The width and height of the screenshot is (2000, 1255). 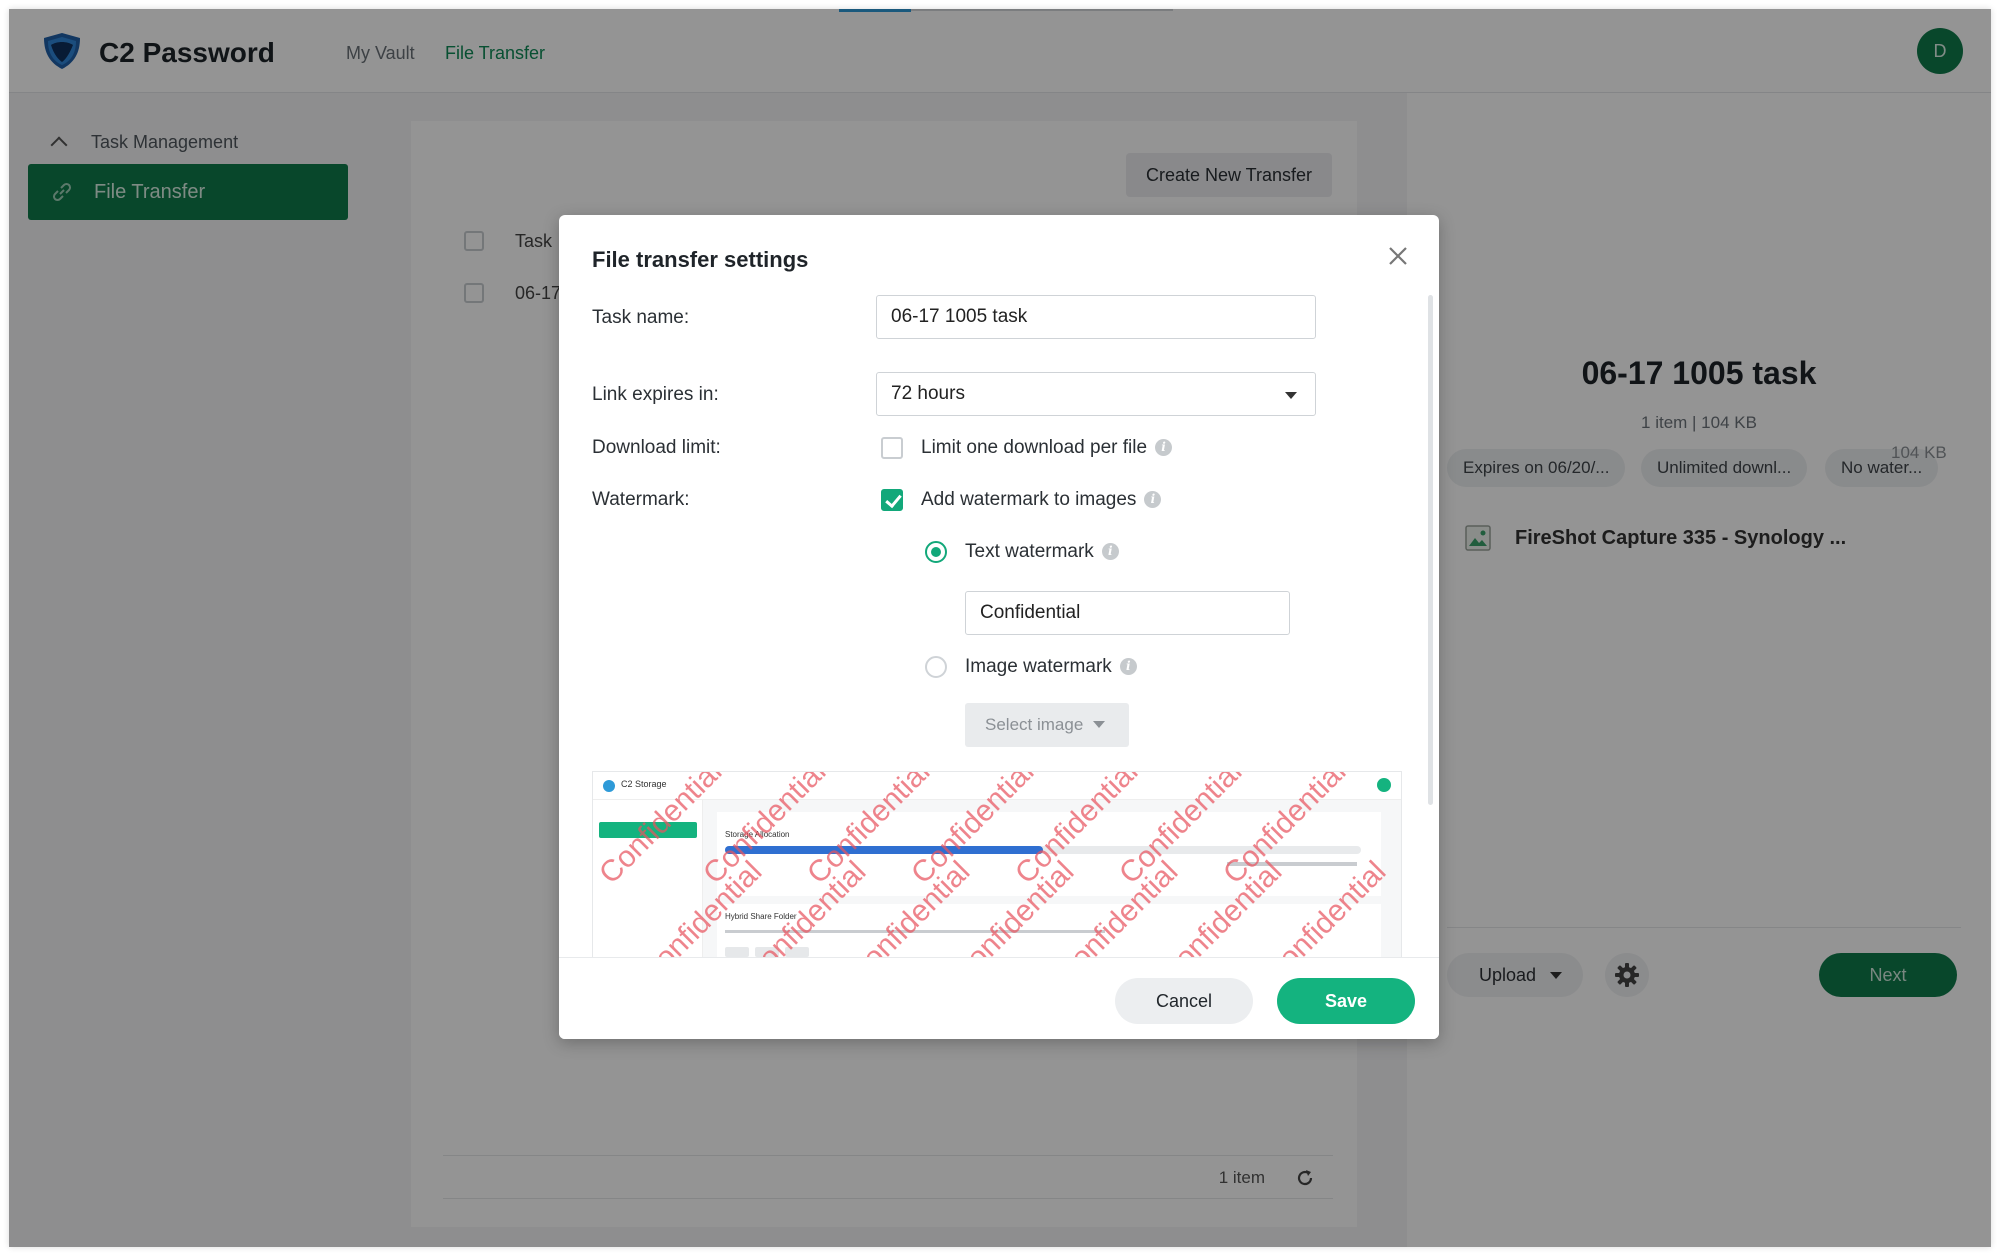 I want to click on link-expires-label: Link expires in:, so click(x=655, y=394).